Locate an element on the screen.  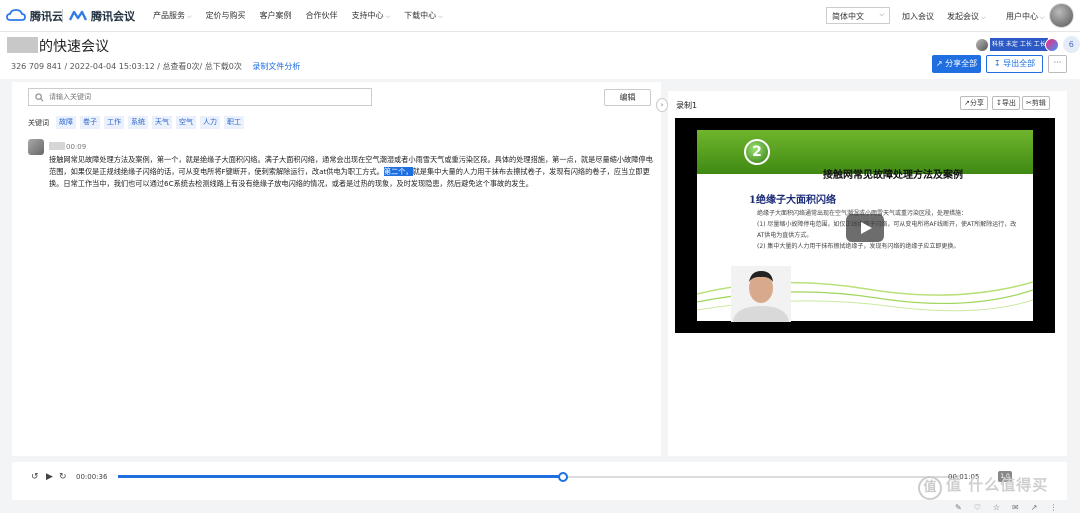
start-meeting-link: 发起会议 ⌵ is located at coordinates (966, 16).